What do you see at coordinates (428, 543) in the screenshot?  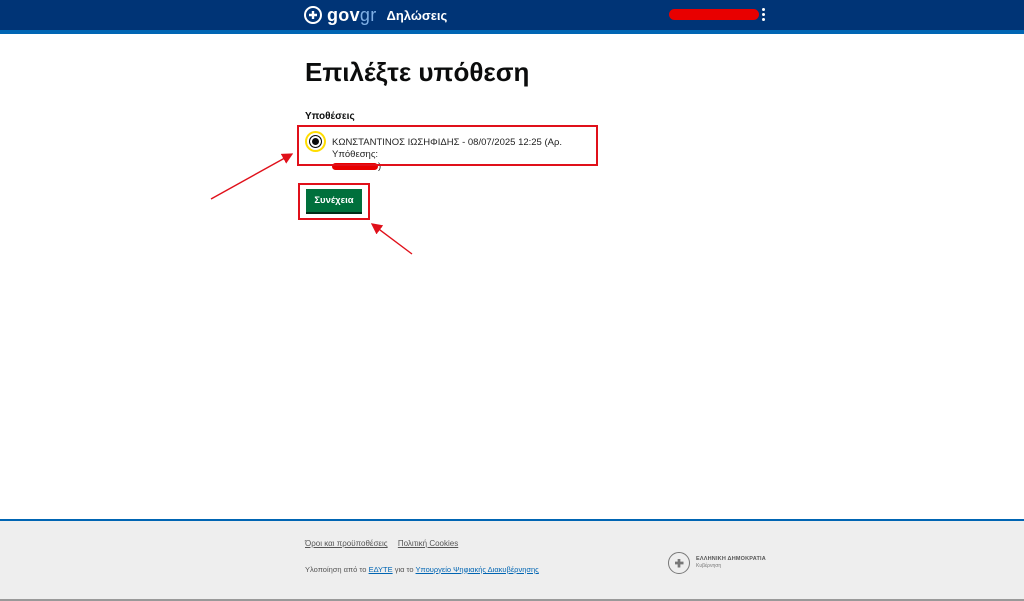 I see `cookies-policy-link: Πολιτική Cookies` at bounding box center [428, 543].